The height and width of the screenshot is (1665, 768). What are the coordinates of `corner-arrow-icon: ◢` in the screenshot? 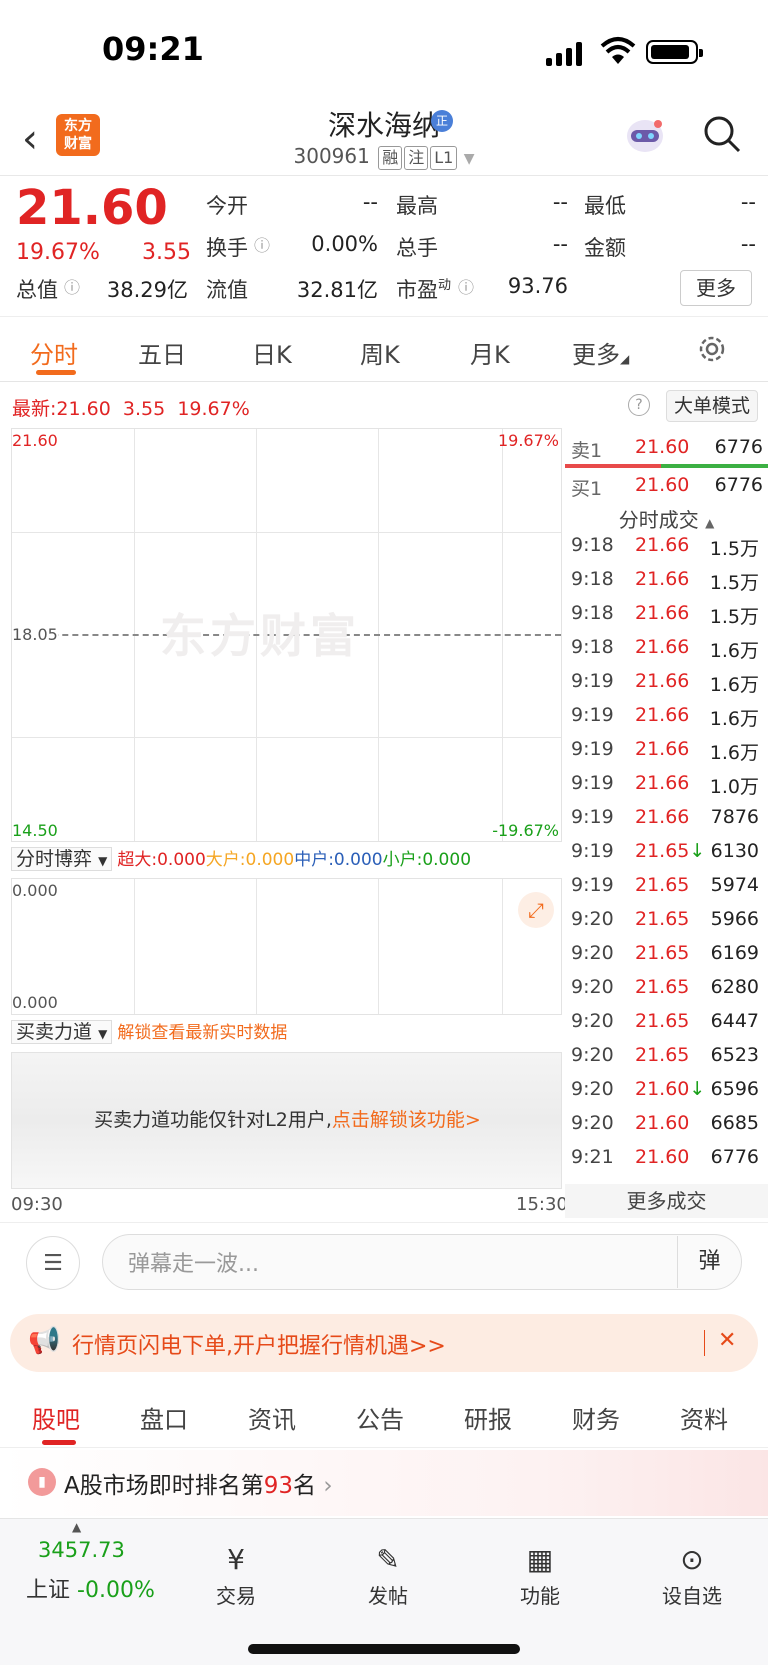 It's located at (625, 359).